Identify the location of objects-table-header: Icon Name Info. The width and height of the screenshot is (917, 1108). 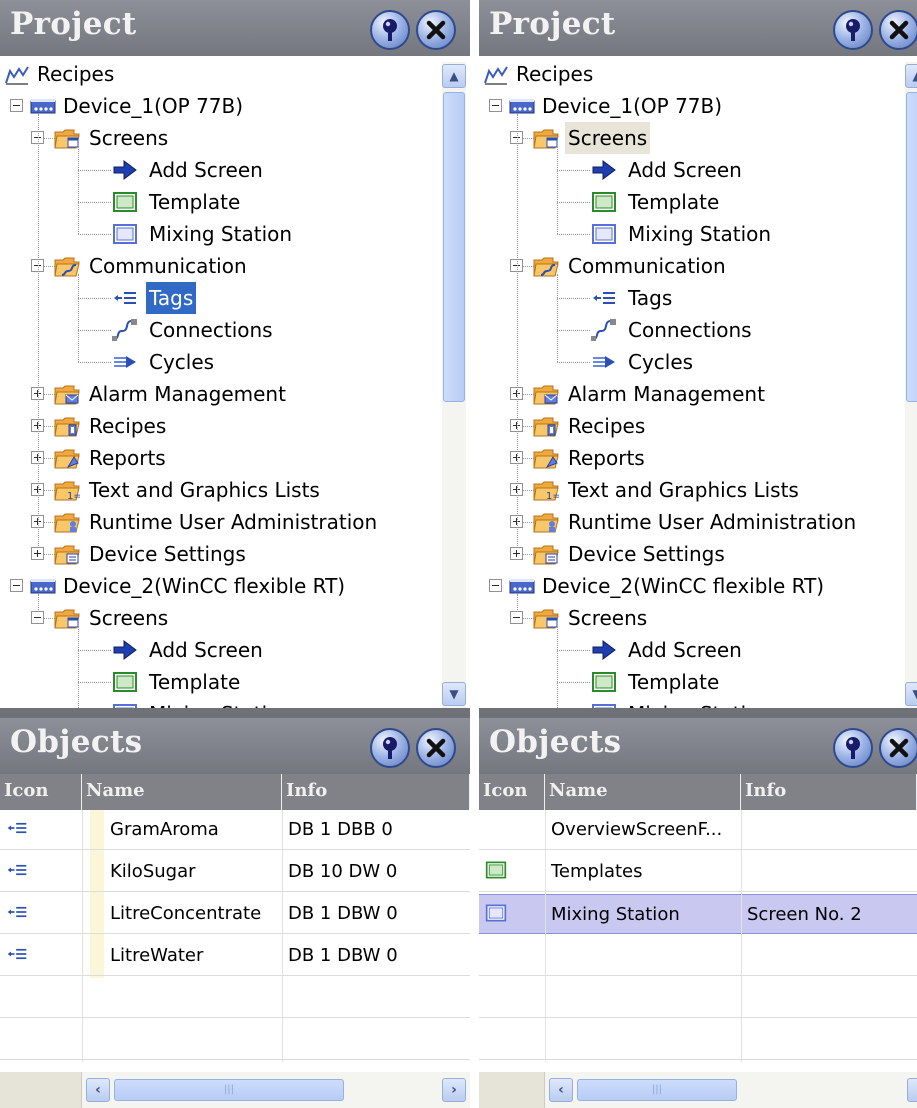
(698, 792).